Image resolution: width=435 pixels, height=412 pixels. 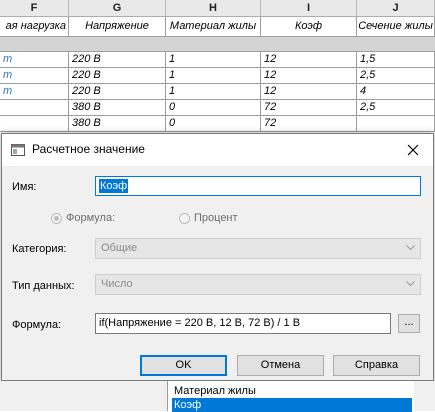 I want to click on column-header-f: F, so click(x=34, y=8).